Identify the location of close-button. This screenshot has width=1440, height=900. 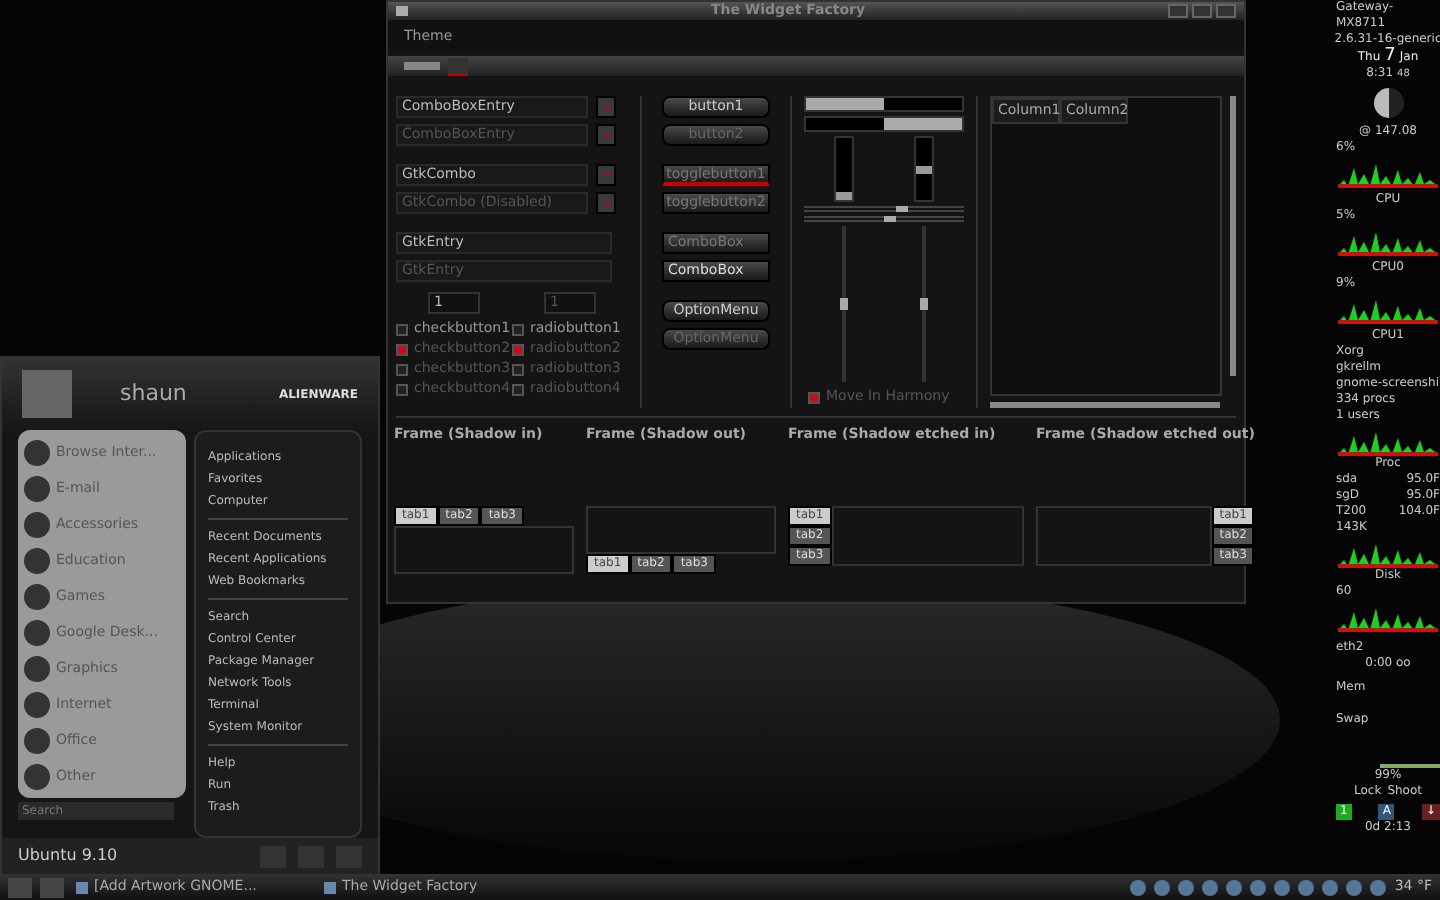
(1226, 11).